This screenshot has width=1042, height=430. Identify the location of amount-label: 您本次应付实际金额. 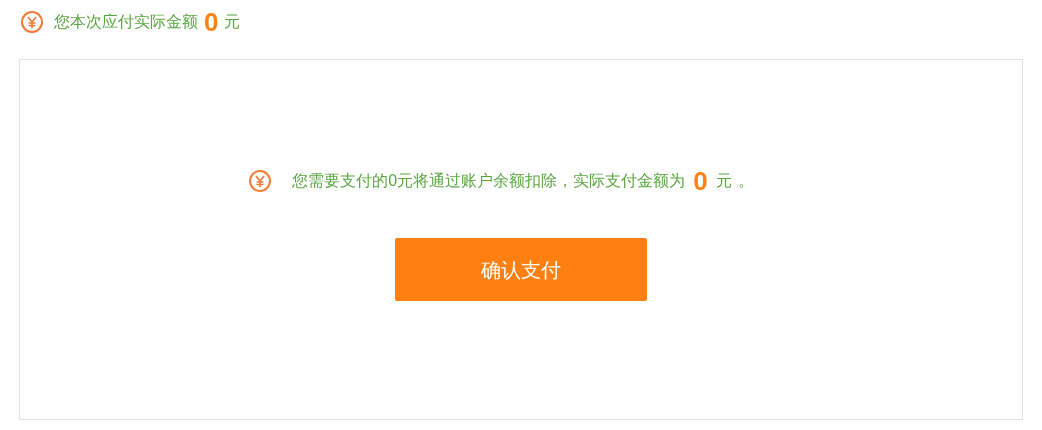
(126, 22).